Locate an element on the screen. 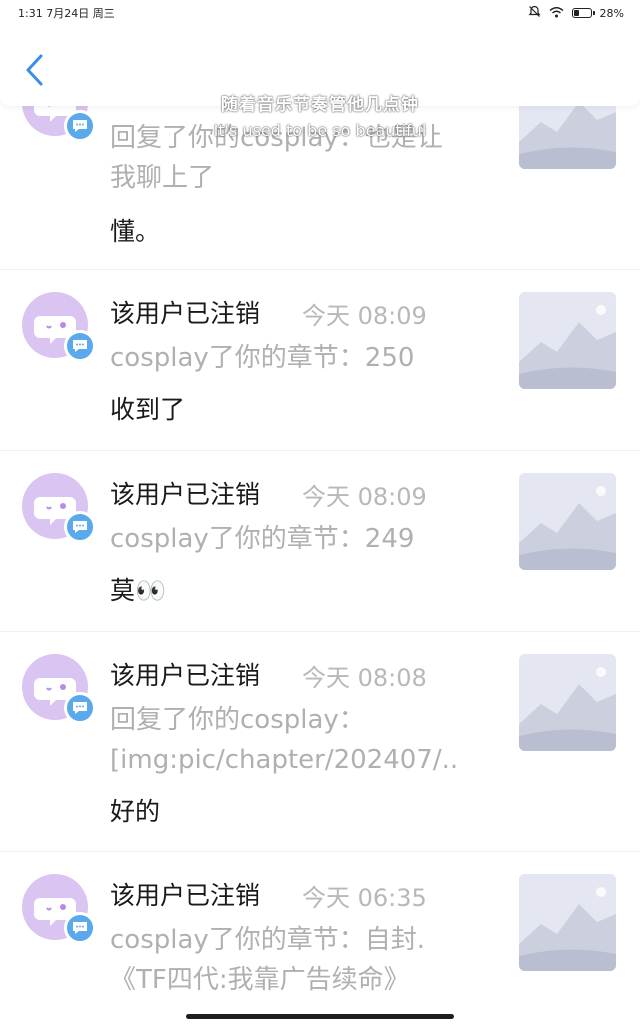 This screenshot has height=1024, width=640. quote-line: 回复了你的cosplay：也是让 is located at coordinates (276, 138).